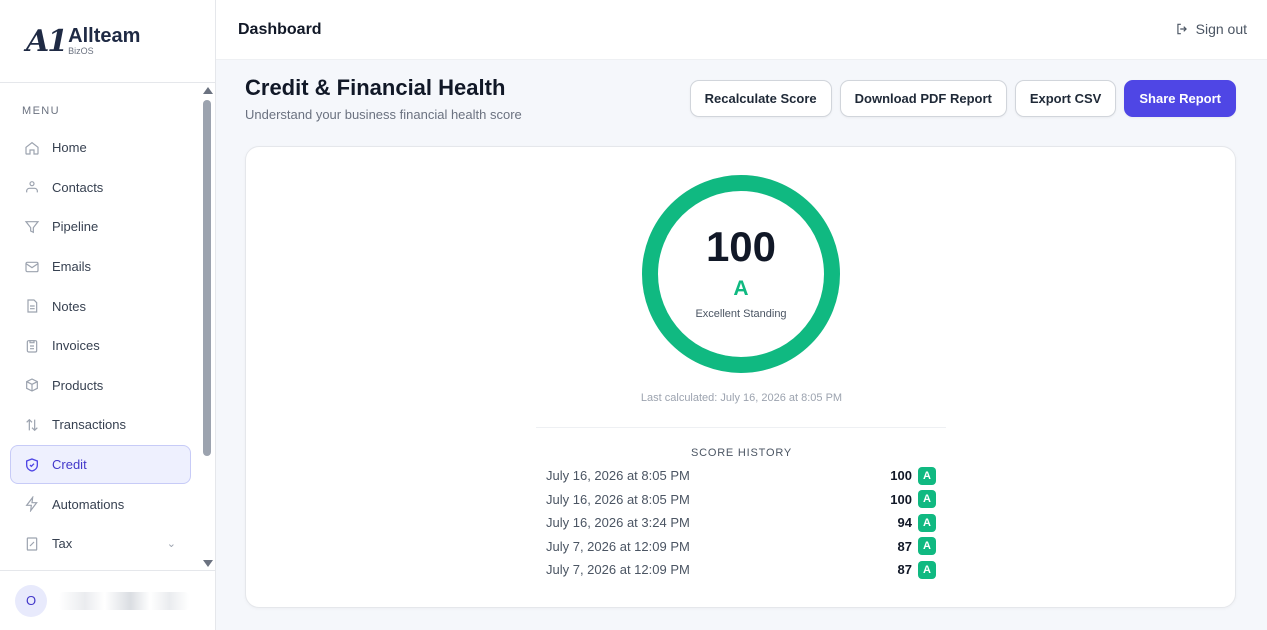  What do you see at coordinates (31, 147) in the screenshot?
I see `home-icon` at bounding box center [31, 147].